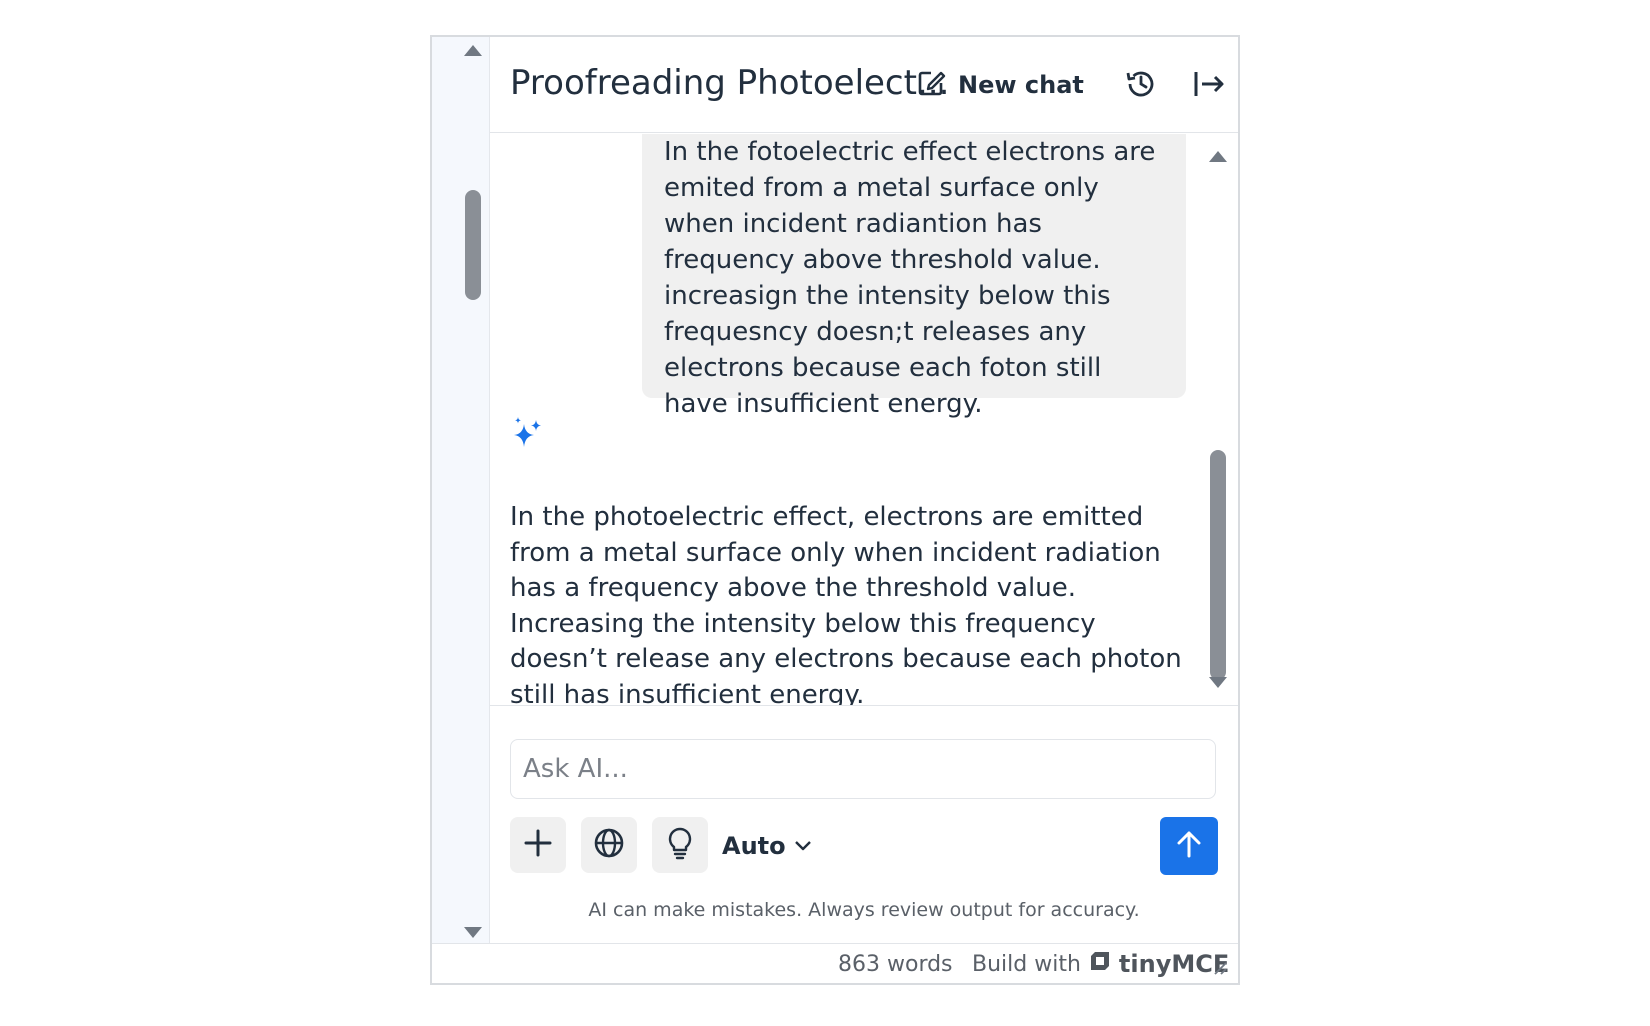  I want to click on reasoning-button, so click(680, 845).